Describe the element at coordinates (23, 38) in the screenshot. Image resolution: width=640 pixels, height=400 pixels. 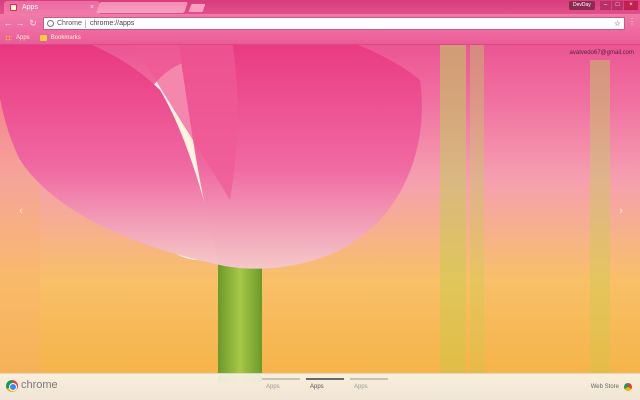
I see `bookmark-label: Apps` at that location.